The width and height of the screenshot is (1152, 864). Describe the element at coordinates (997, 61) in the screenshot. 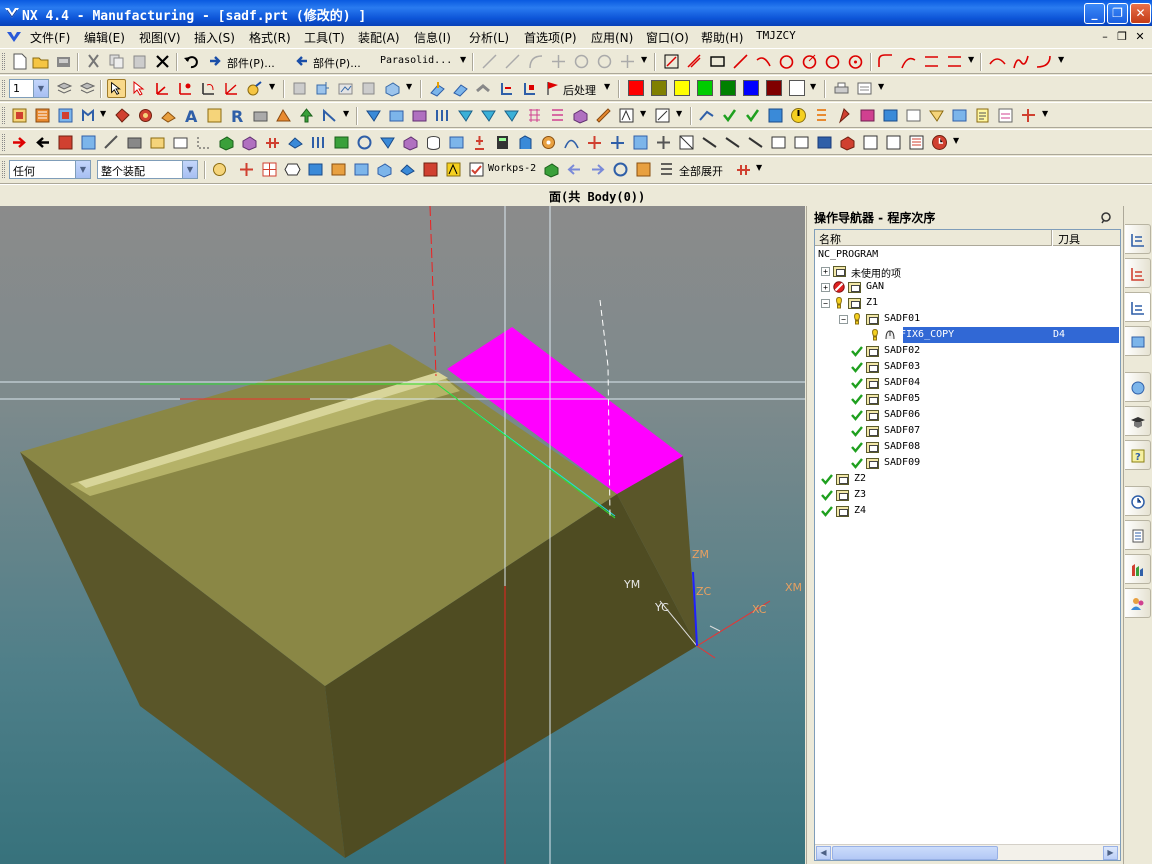

I see `curve-icon` at that location.